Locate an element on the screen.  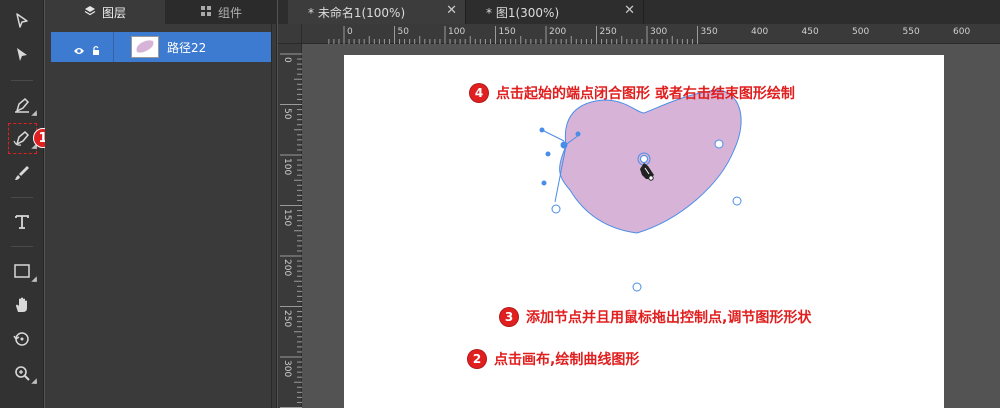
ruler-label: 600 is located at coordinates (962, 32).